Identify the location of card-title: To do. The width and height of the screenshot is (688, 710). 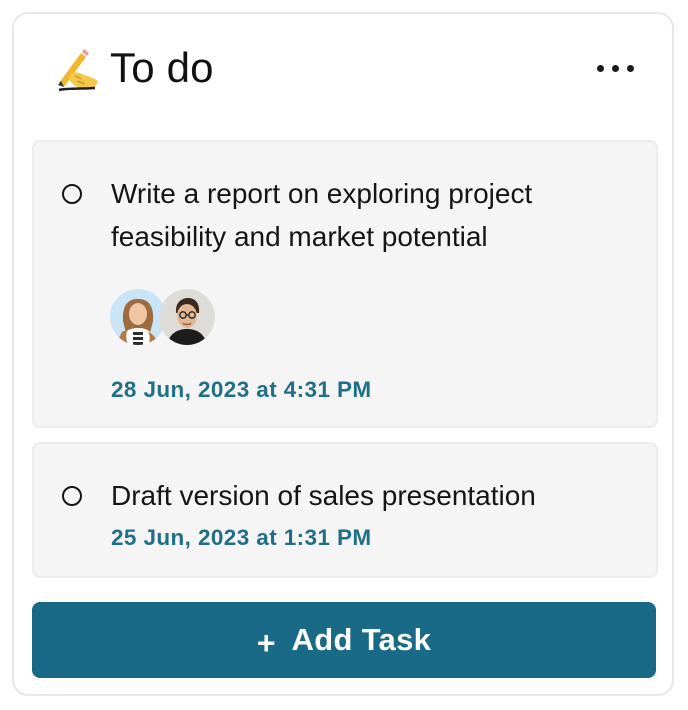
(162, 67).